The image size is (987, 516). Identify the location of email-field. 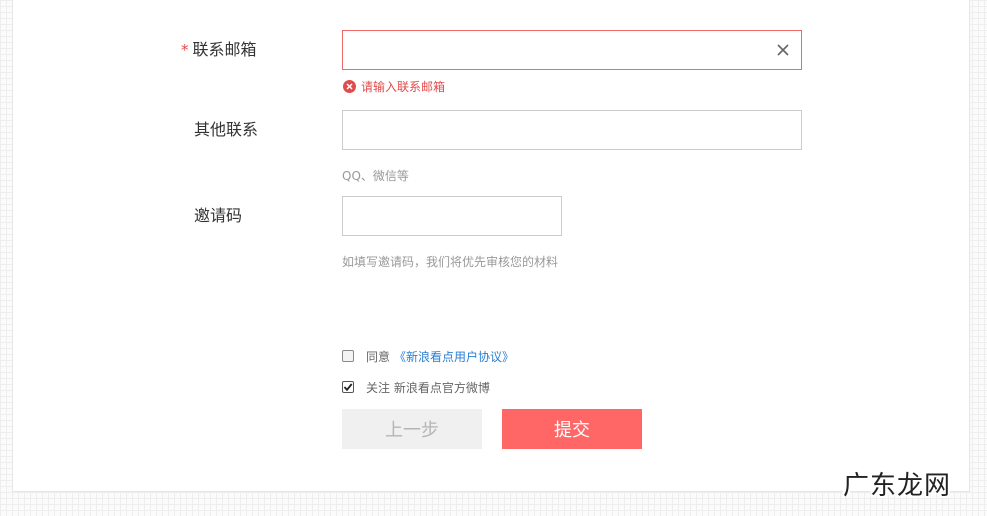
(558, 50).